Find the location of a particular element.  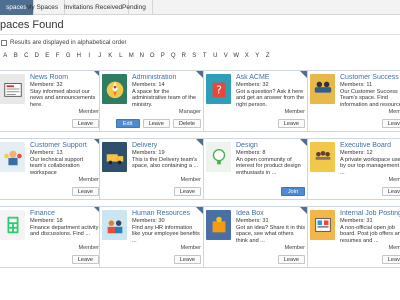

space-title: Human Resources is located at coordinates (167, 213).